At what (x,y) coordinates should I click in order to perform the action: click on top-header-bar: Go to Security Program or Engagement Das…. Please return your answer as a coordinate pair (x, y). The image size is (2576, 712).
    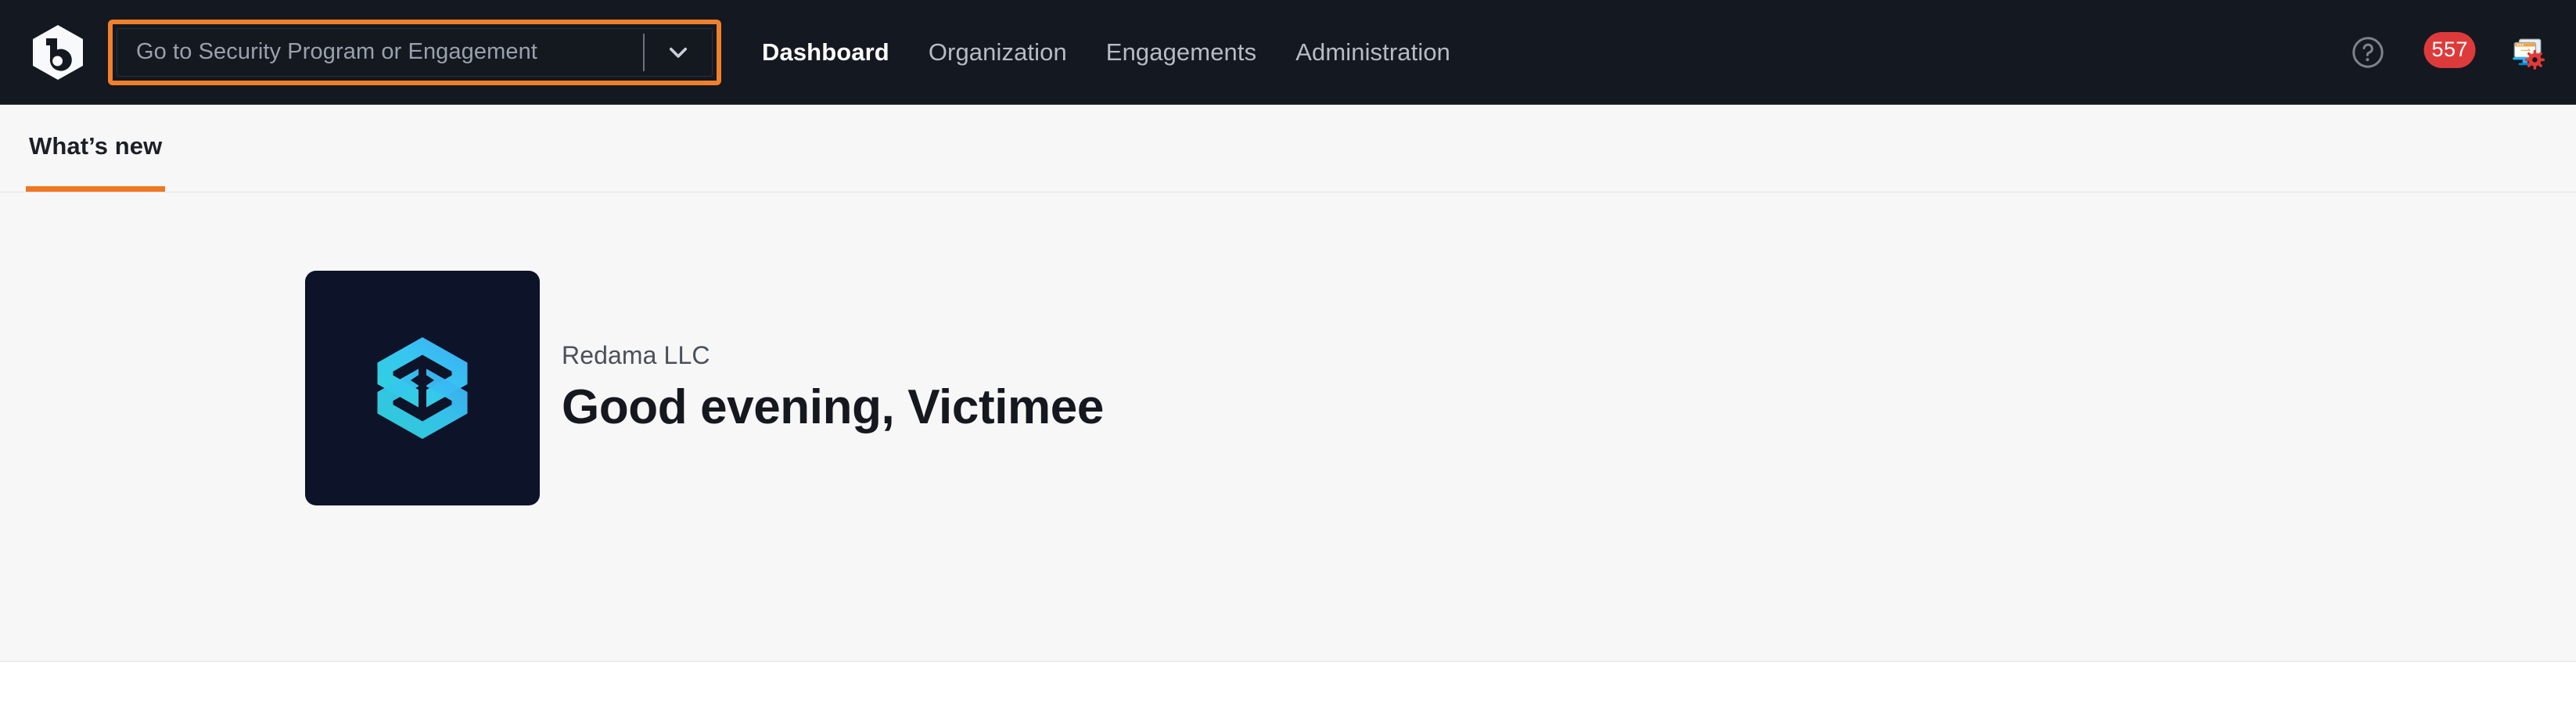
    Looking at the image, I should click on (1288, 52).